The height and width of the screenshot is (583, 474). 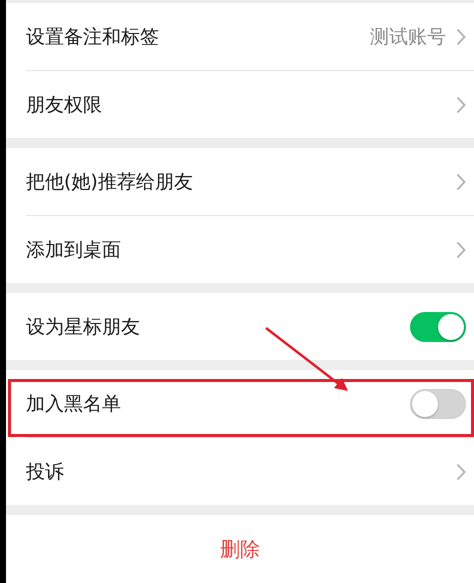 What do you see at coordinates (74, 250) in the screenshot?
I see `item-label: 添加到桌面` at bounding box center [74, 250].